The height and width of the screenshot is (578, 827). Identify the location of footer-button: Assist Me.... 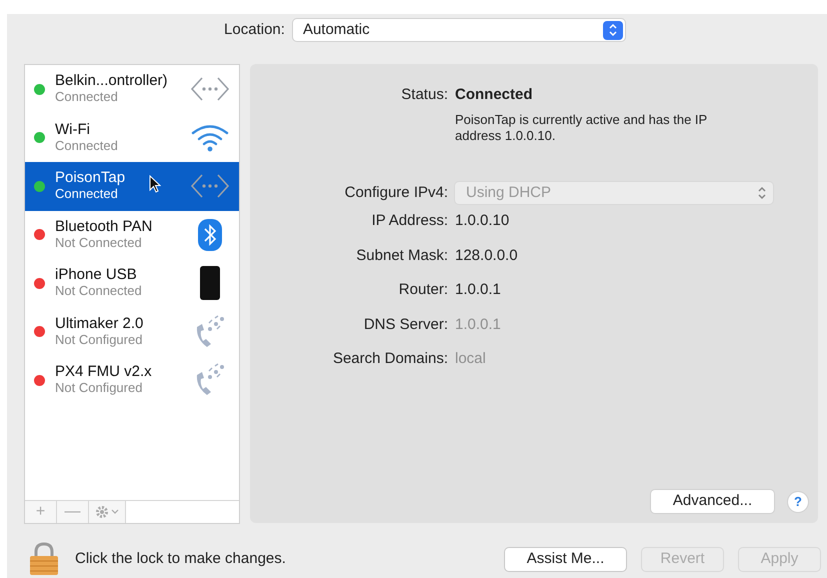
(565, 559).